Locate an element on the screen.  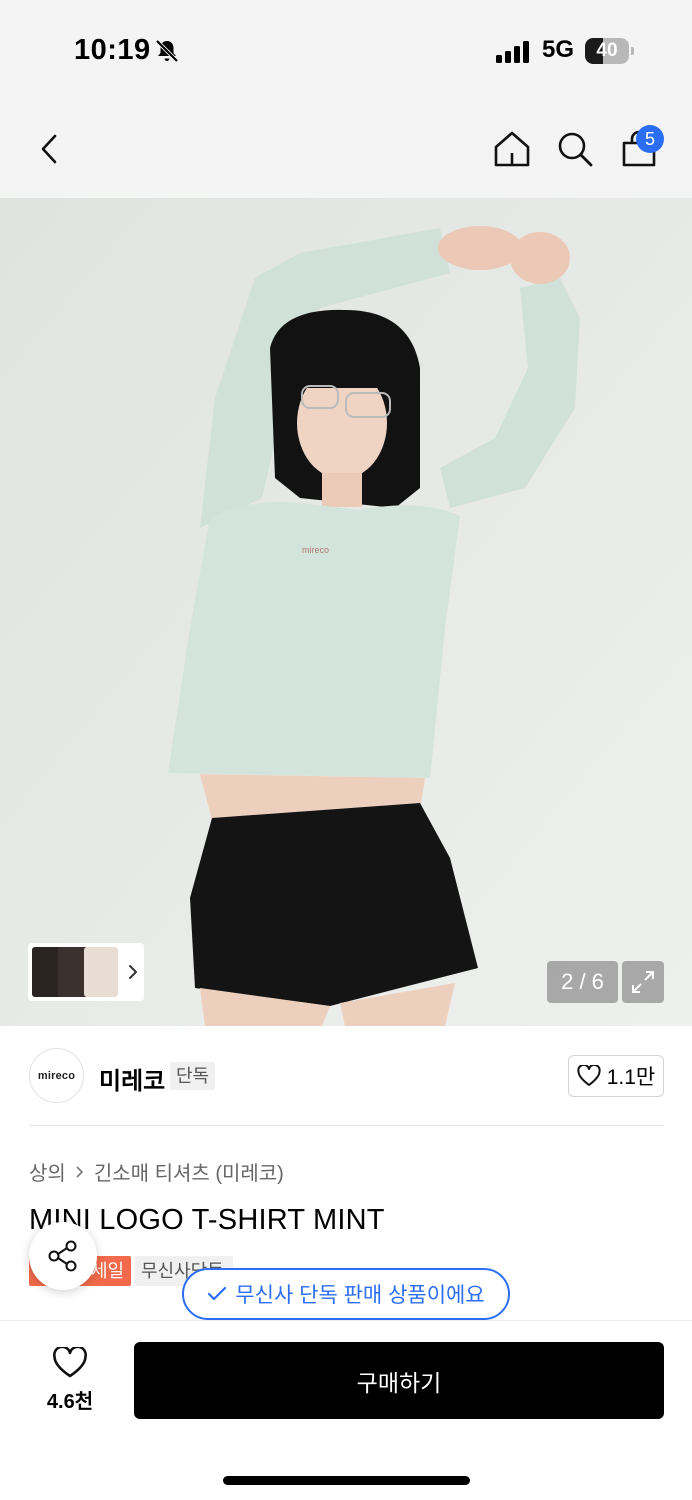
share-icon is located at coordinates (62, 1256).